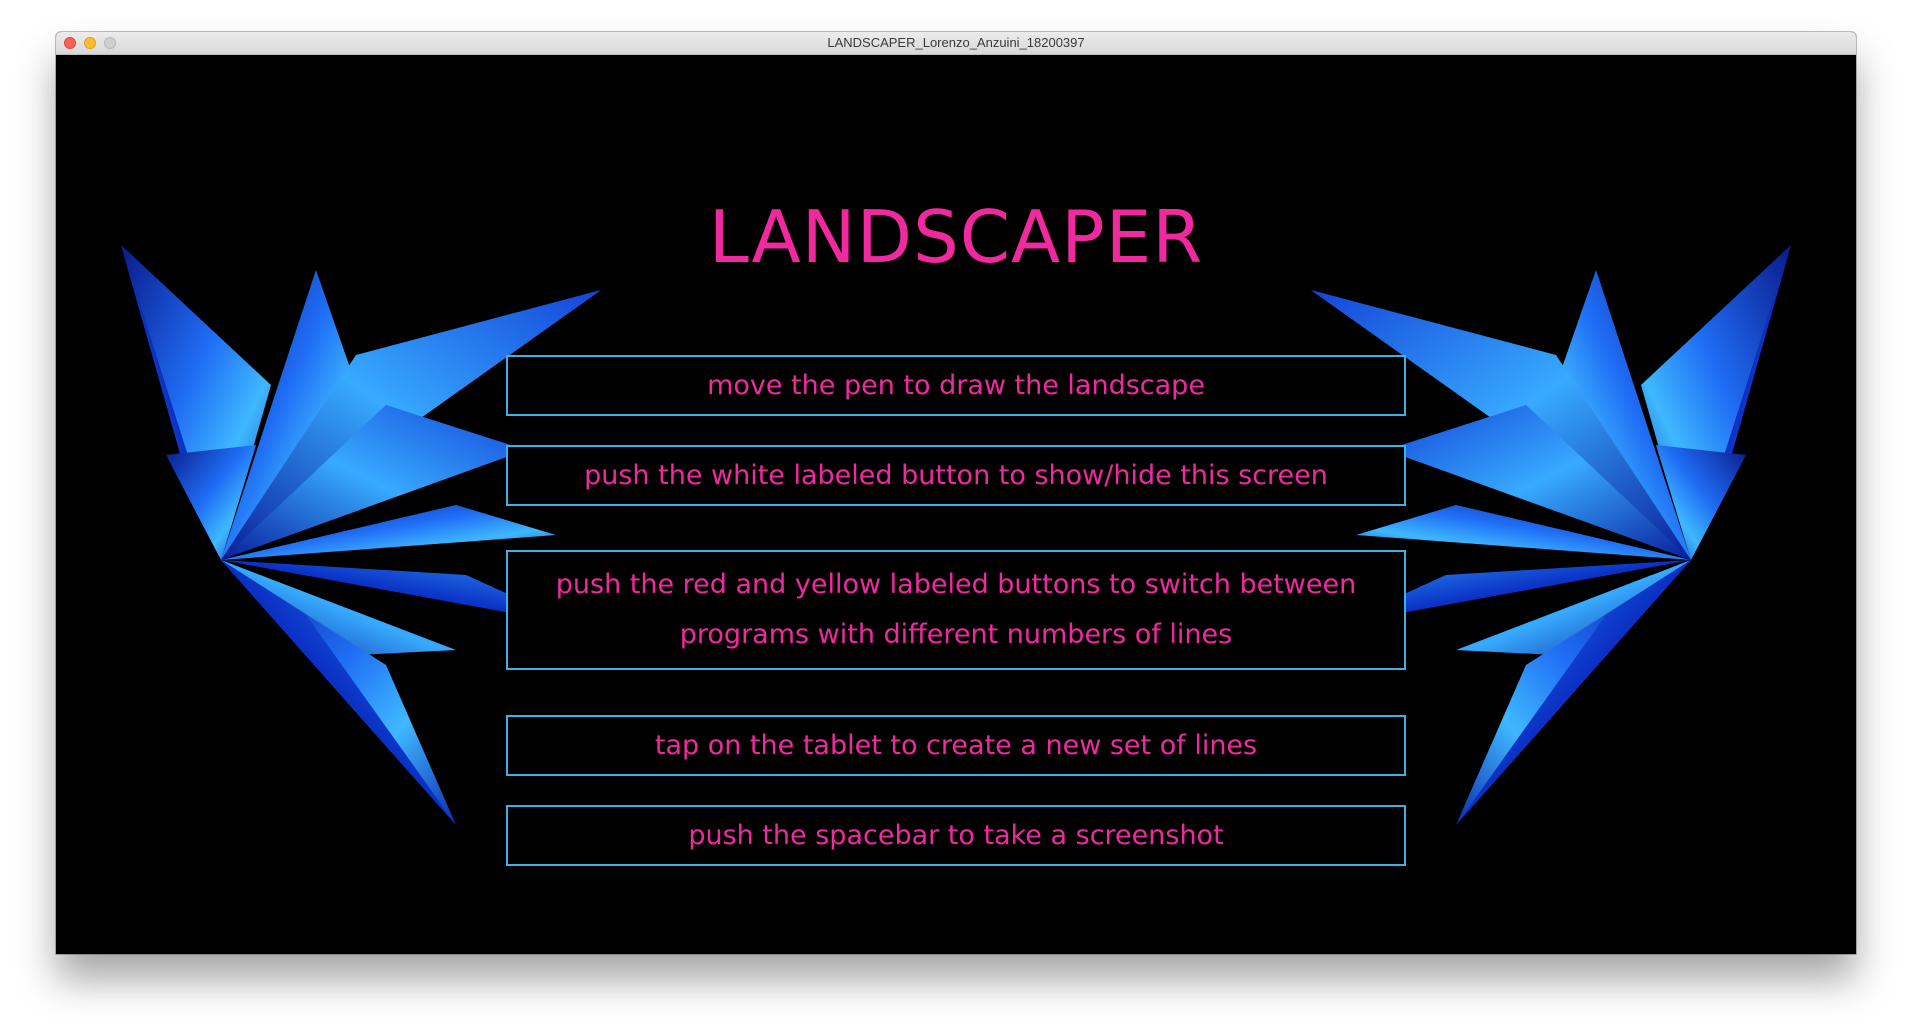 This screenshot has height=1034, width=1912. I want to click on window-titlebar: LANDSCAPER_Lorenzo_Anzuini_18200397, so click(956, 43).